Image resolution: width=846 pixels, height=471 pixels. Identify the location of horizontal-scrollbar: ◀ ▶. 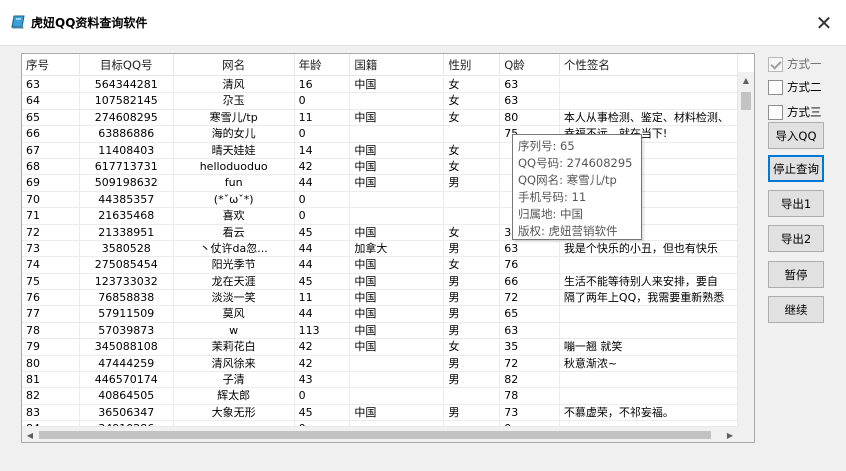
(380, 434).